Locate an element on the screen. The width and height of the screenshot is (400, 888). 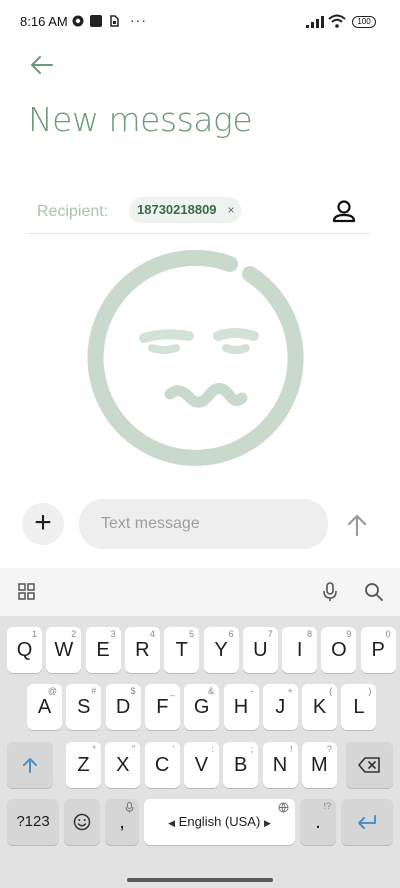
key-r: R4 is located at coordinates (142, 650).